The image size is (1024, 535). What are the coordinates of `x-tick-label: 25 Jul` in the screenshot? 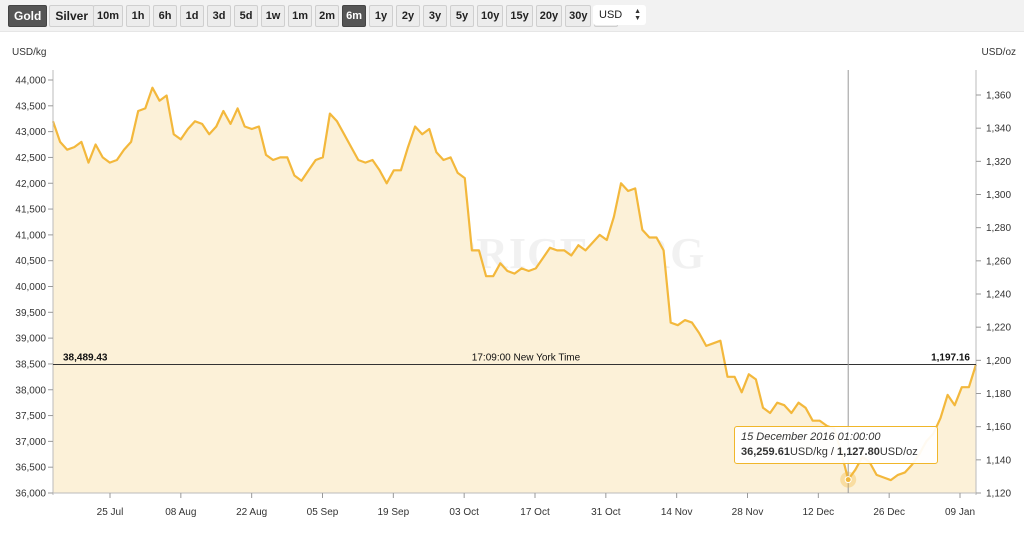 It's located at (110, 512).